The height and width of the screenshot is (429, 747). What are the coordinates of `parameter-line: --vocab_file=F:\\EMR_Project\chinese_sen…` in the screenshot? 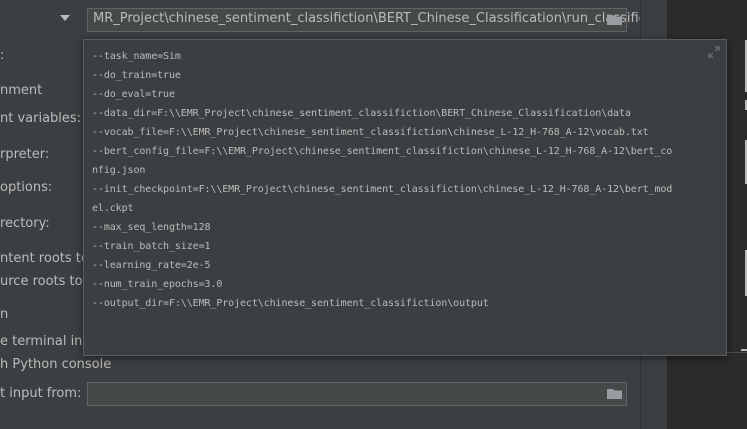 It's located at (370, 132).